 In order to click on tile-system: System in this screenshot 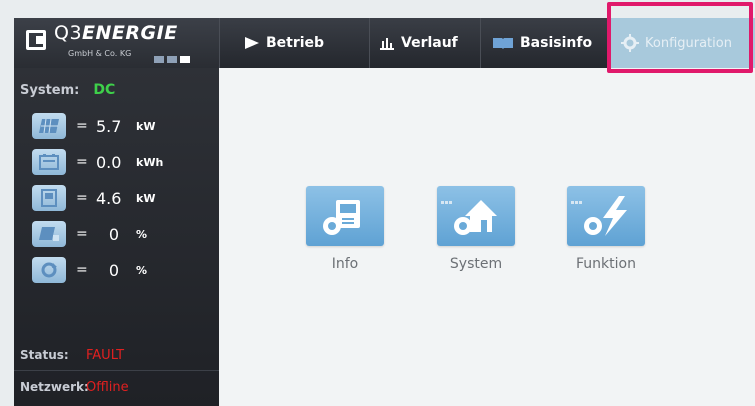, I will do `click(476, 229)`.